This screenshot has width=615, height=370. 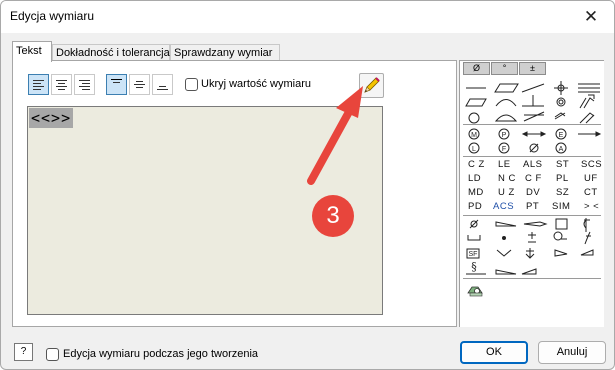 I want to click on sym-scs: SCS, so click(x=591, y=164).